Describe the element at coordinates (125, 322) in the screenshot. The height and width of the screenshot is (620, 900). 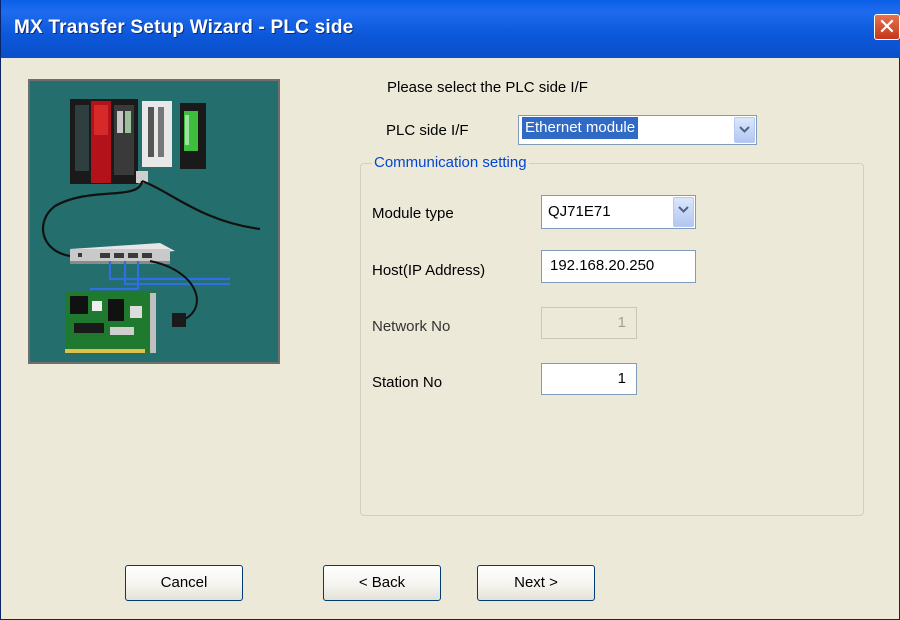
I see `network-card-icon` at that location.